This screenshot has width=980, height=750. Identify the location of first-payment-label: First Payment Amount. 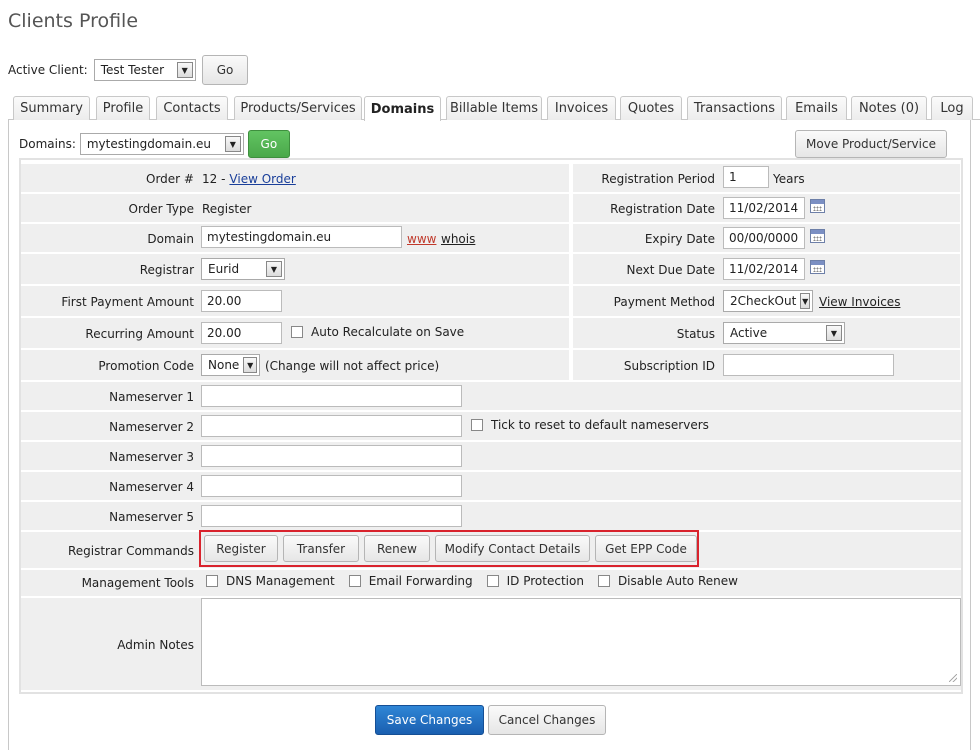
(127, 302).